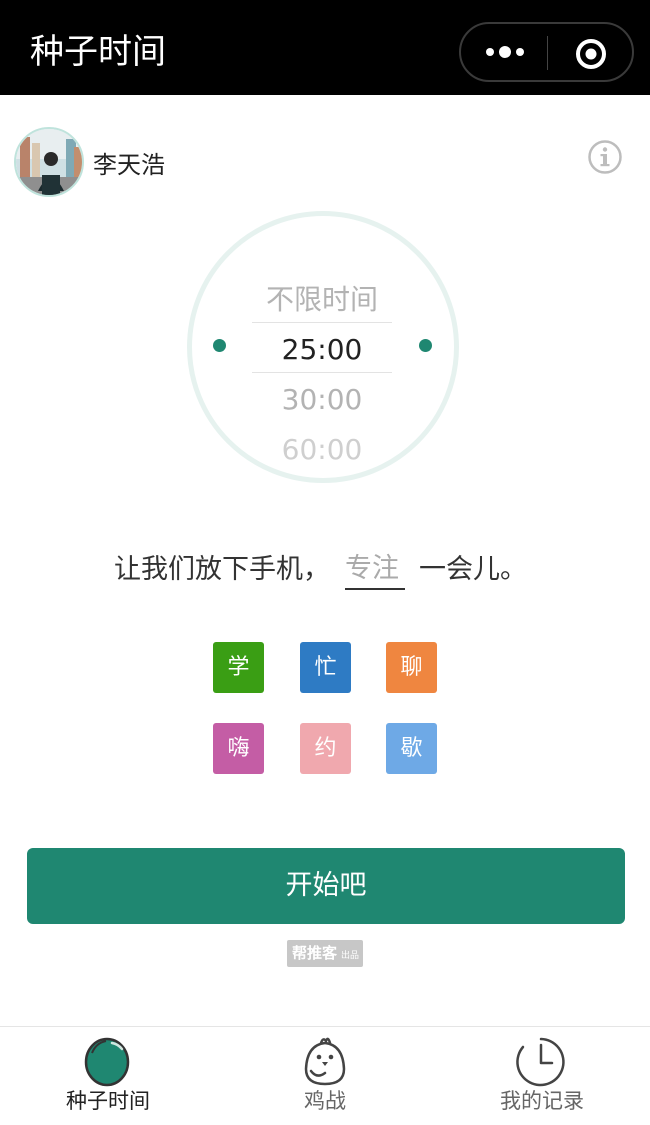 Image resolution: width=650 pixels, height=1125 pixels. What do you see at coordinates (325, 667) in the screenshot?
I see `tag-busy: 忙` at bounding box center [325, 667].